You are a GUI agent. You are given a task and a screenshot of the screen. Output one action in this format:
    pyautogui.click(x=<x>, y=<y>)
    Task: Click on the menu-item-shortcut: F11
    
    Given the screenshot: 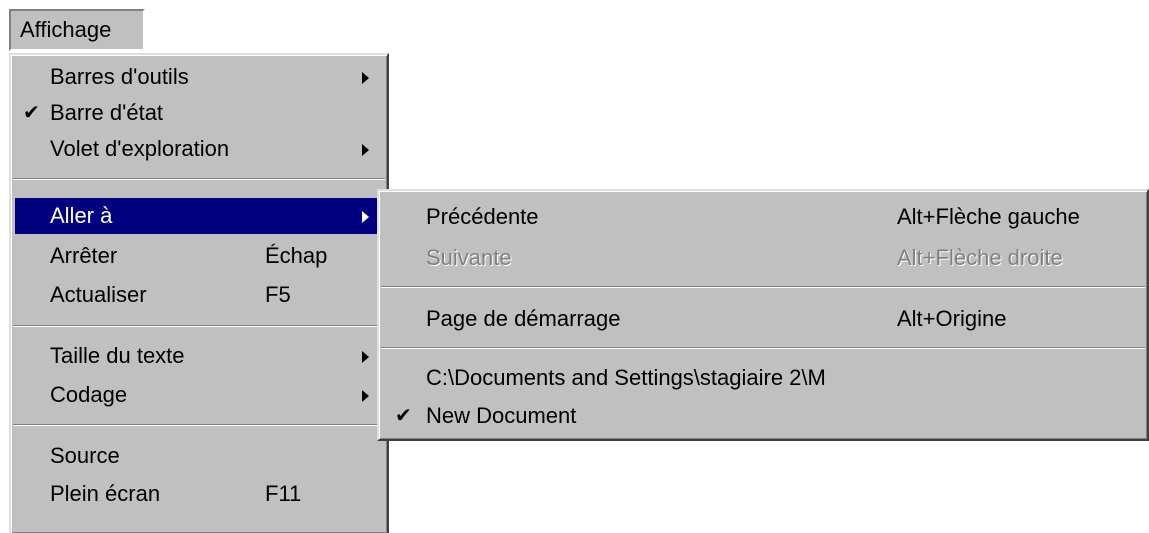 What is the action you would take?
    pyautogui.click(x=283, y=493)
    